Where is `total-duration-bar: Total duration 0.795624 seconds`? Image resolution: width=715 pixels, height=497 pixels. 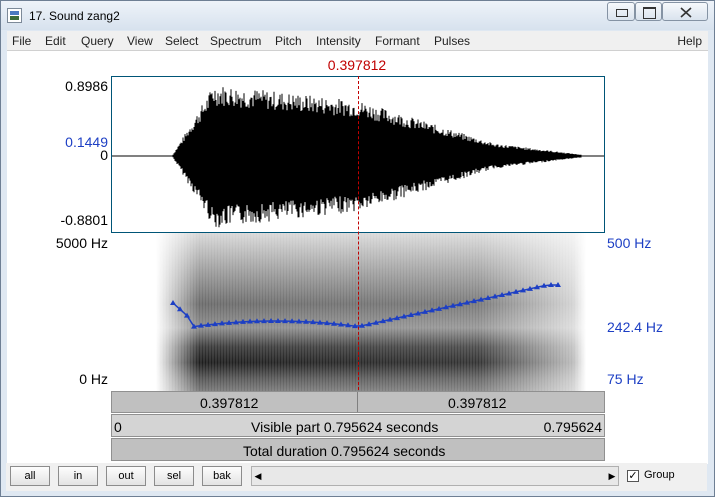
total-duration-bar: Total duration 0.795624 seconds is located at coordinates (358, 449).